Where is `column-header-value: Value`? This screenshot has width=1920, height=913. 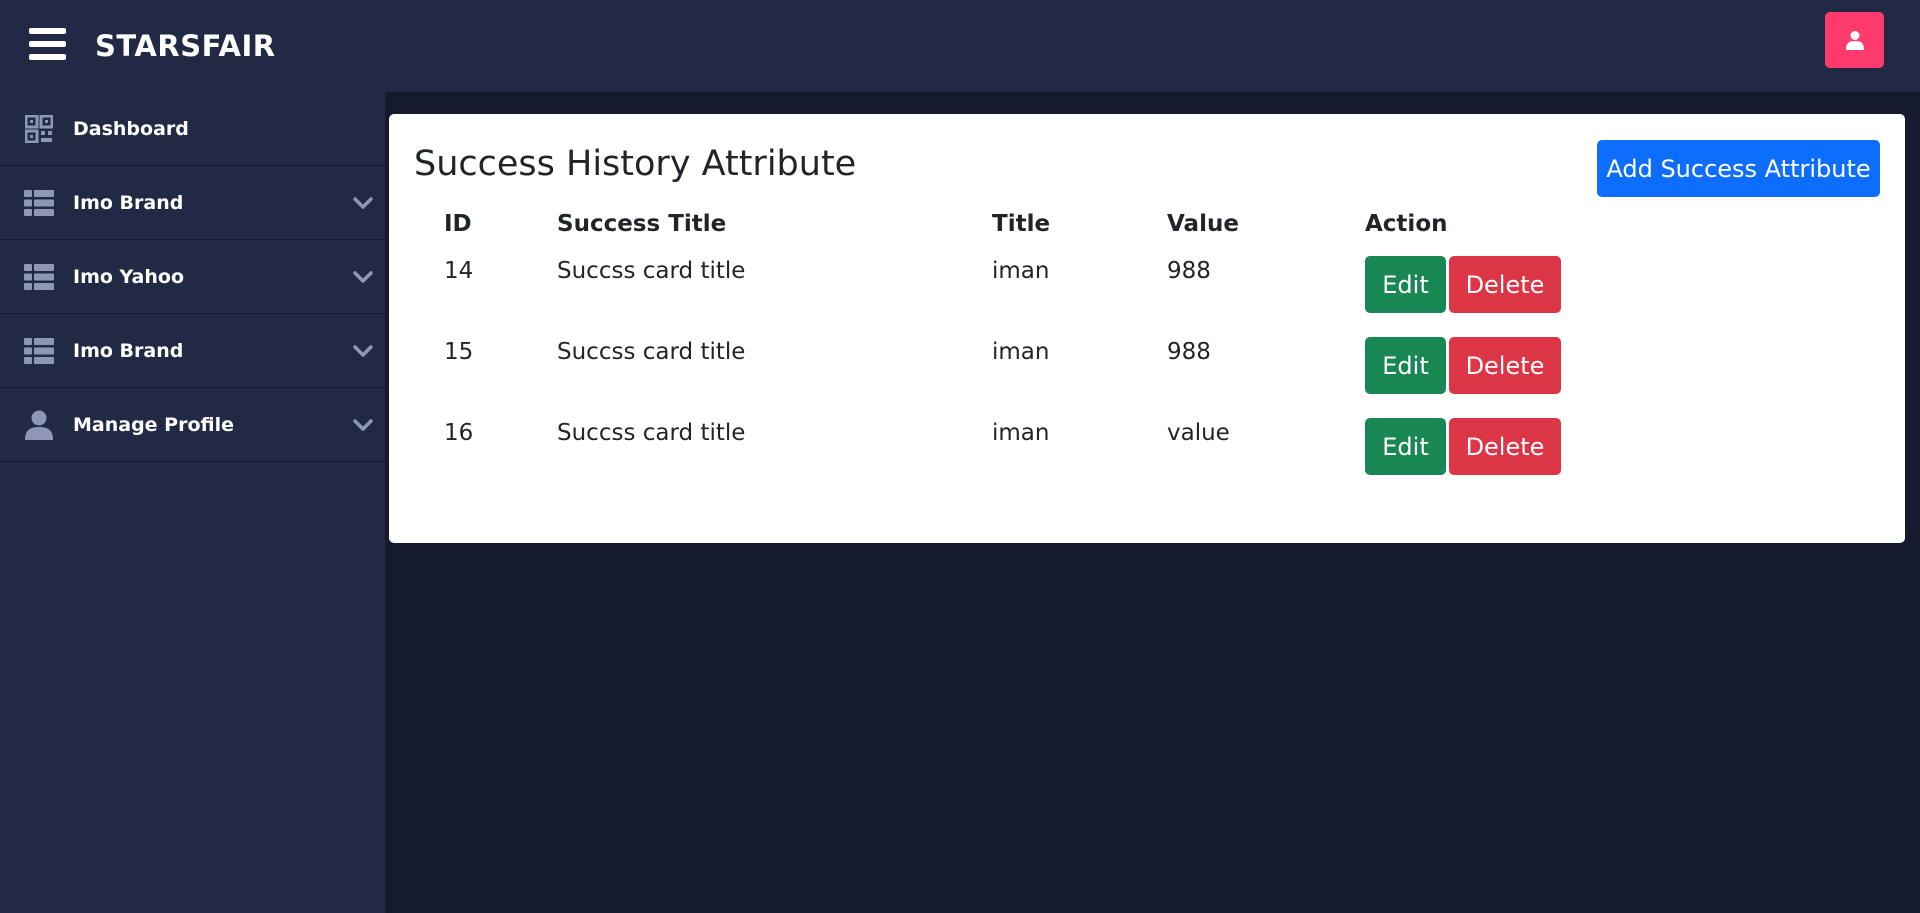
column-header-value: Value is located at coordinates (1203, 224).